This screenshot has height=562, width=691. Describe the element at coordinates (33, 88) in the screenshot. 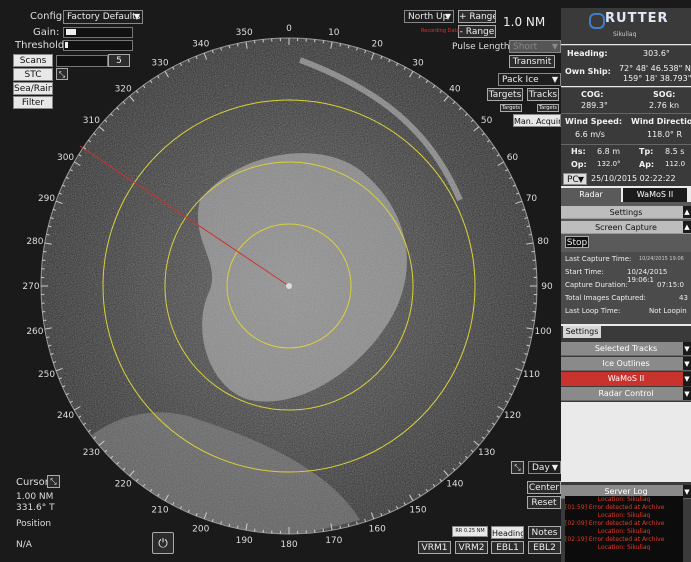

I see `sea-rain-button: Sea/Rain` at that location.